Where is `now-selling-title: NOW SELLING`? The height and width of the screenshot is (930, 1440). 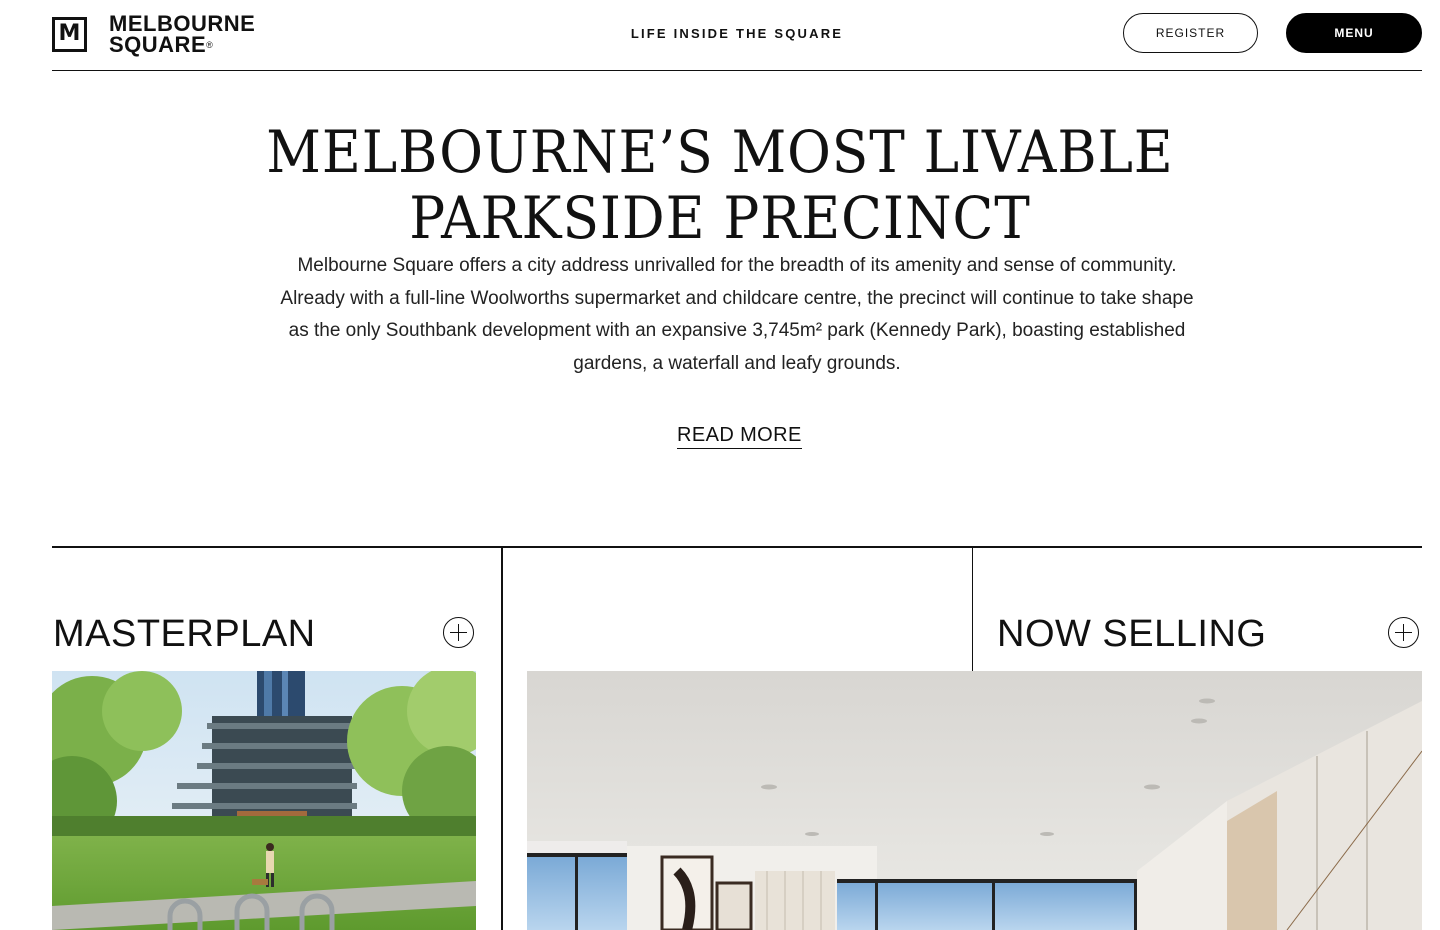 now-selling-title: NOW SELLING is located at coordinates (1131, 634).